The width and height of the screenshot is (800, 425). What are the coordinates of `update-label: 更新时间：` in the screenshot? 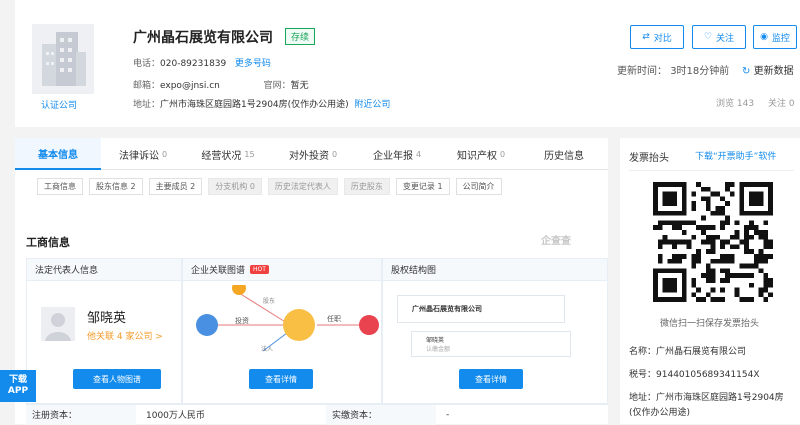 It's located at (642, 71).